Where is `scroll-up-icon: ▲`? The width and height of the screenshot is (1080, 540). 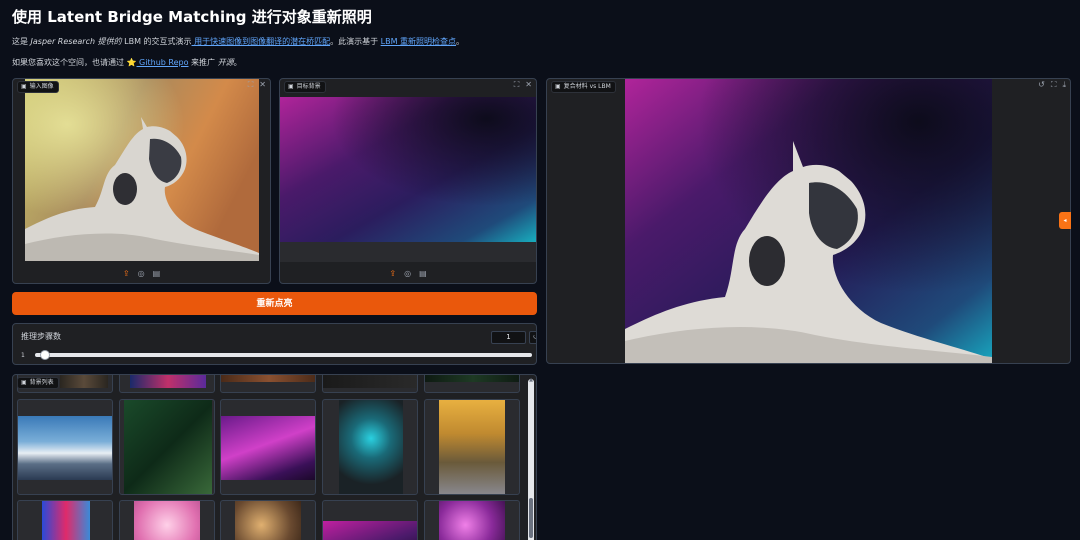
scroll-up-icon: ▲ is located at coordinates (531, 380).